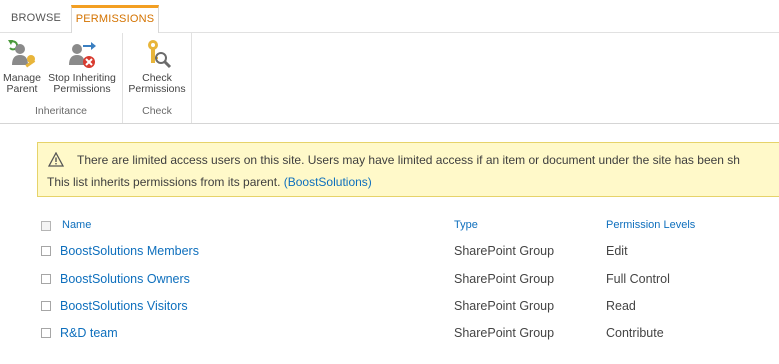 This screenshot has height=364, width=779. I want to click on ribbon-group-check: Check Permissions Check, so click(157, 78).